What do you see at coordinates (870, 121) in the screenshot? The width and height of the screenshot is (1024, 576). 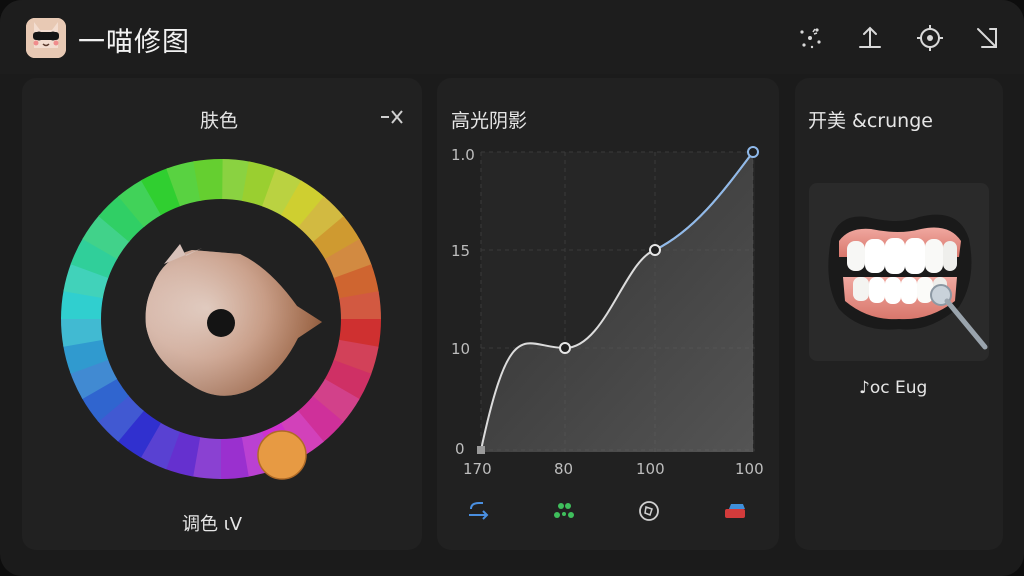 I see `teeth-panel-title: 开美 &crunge` at bounding box center [870, 121].